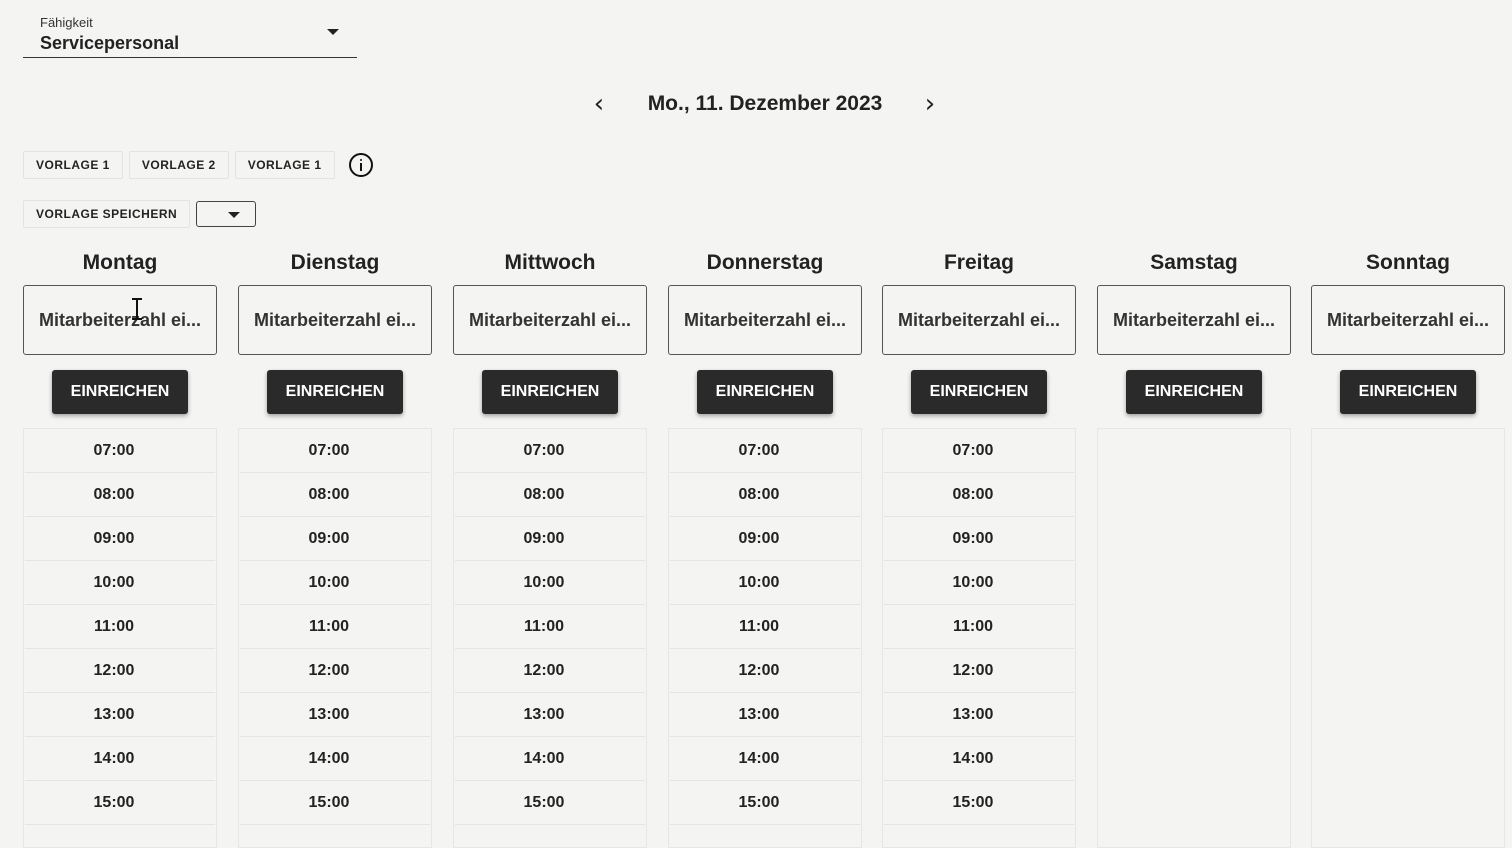  Describe the element at coordinates (190, 35) in the screenshot. I see `skill-select: Fähigkeit Servicepersonal` at that location.